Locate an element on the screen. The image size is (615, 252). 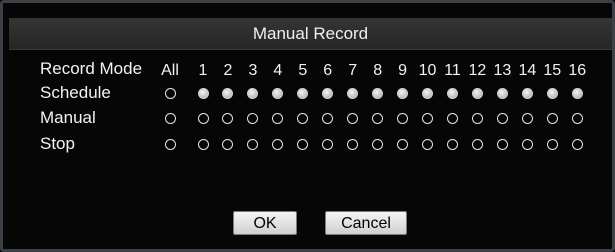
header-all: All is located at coordinates (170, 70).